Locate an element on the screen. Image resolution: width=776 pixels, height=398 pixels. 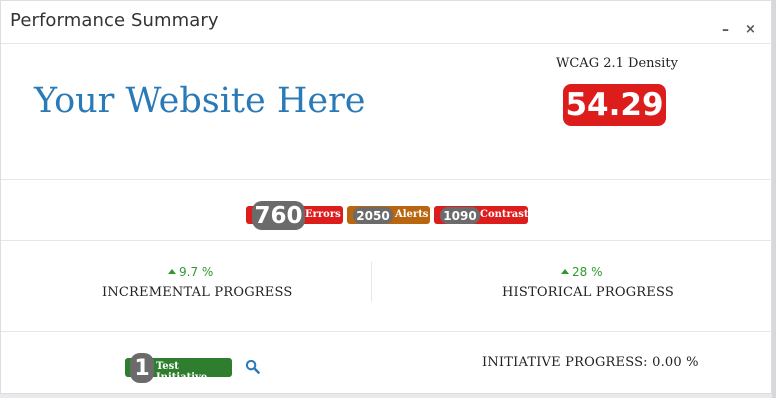
contrast-label: Contrast is located at coordinates (504, 214).